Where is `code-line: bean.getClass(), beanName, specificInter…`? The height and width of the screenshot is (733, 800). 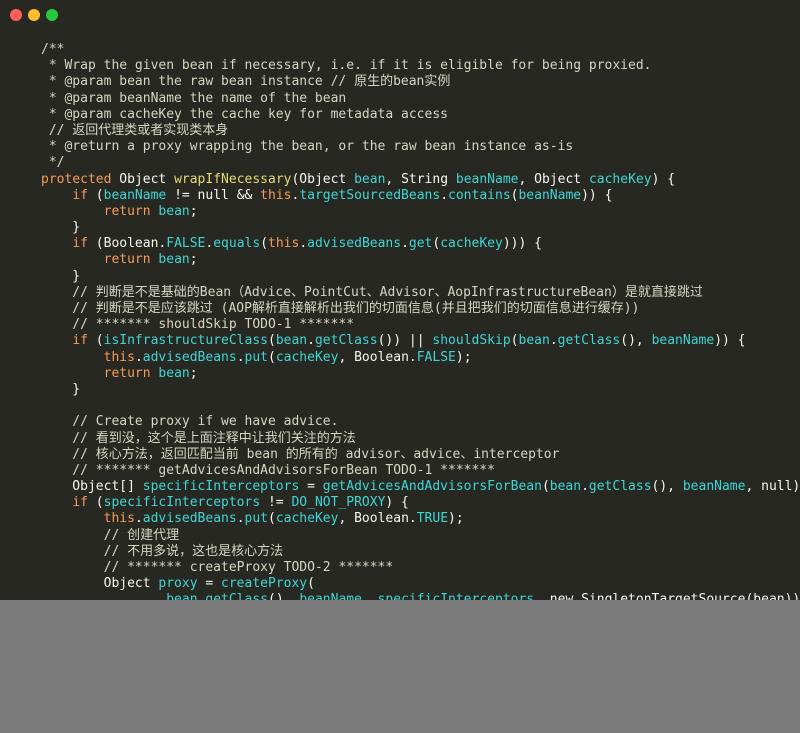
code-line: bean.getClass(), beanName, specificInter… is located at coordinates (420, 596).